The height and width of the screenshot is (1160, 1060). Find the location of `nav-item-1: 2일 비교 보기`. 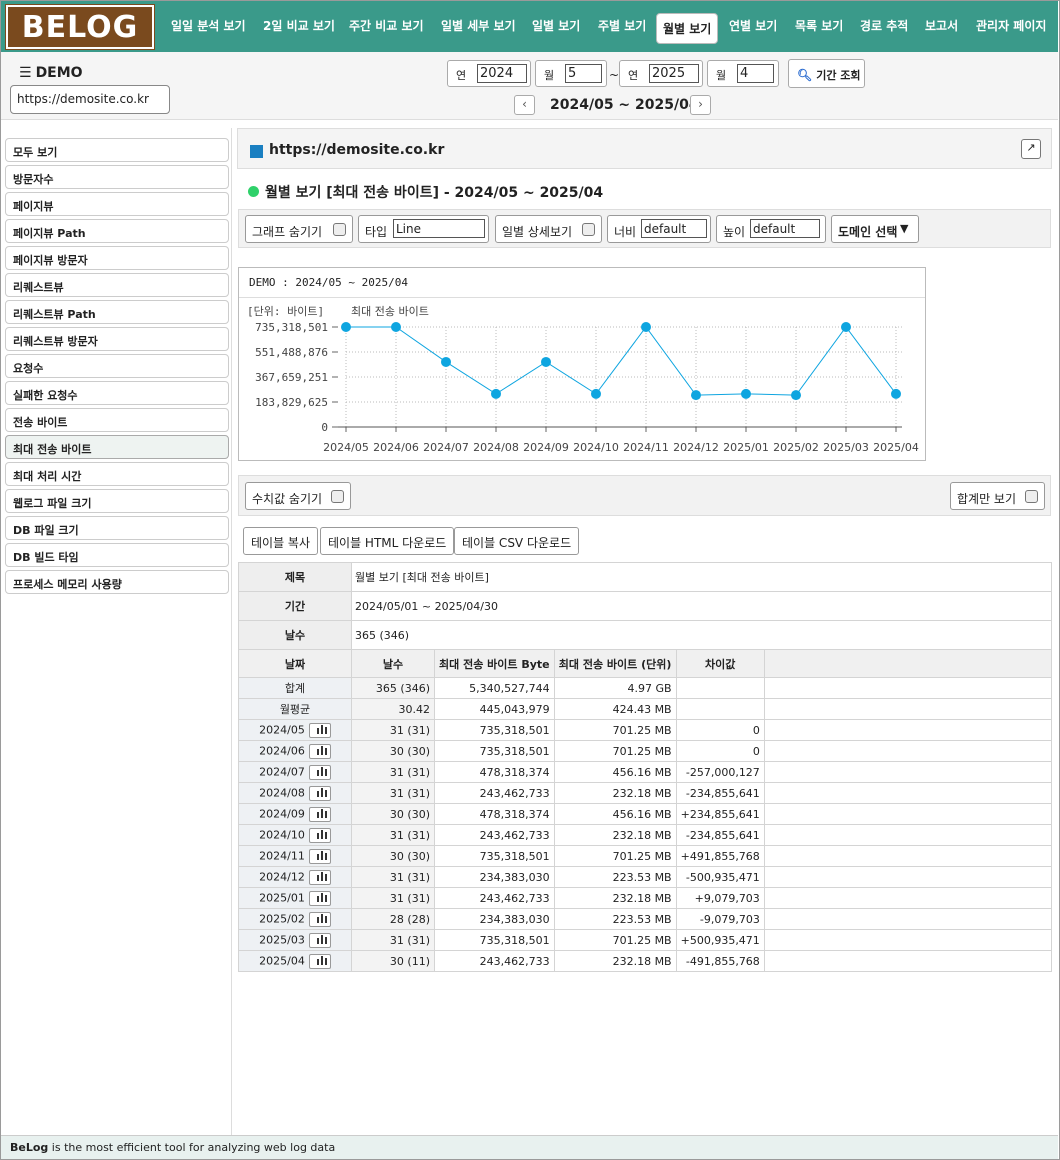

nav-item-1: 2일 비교 보기 is located at coordinates (299, 26).